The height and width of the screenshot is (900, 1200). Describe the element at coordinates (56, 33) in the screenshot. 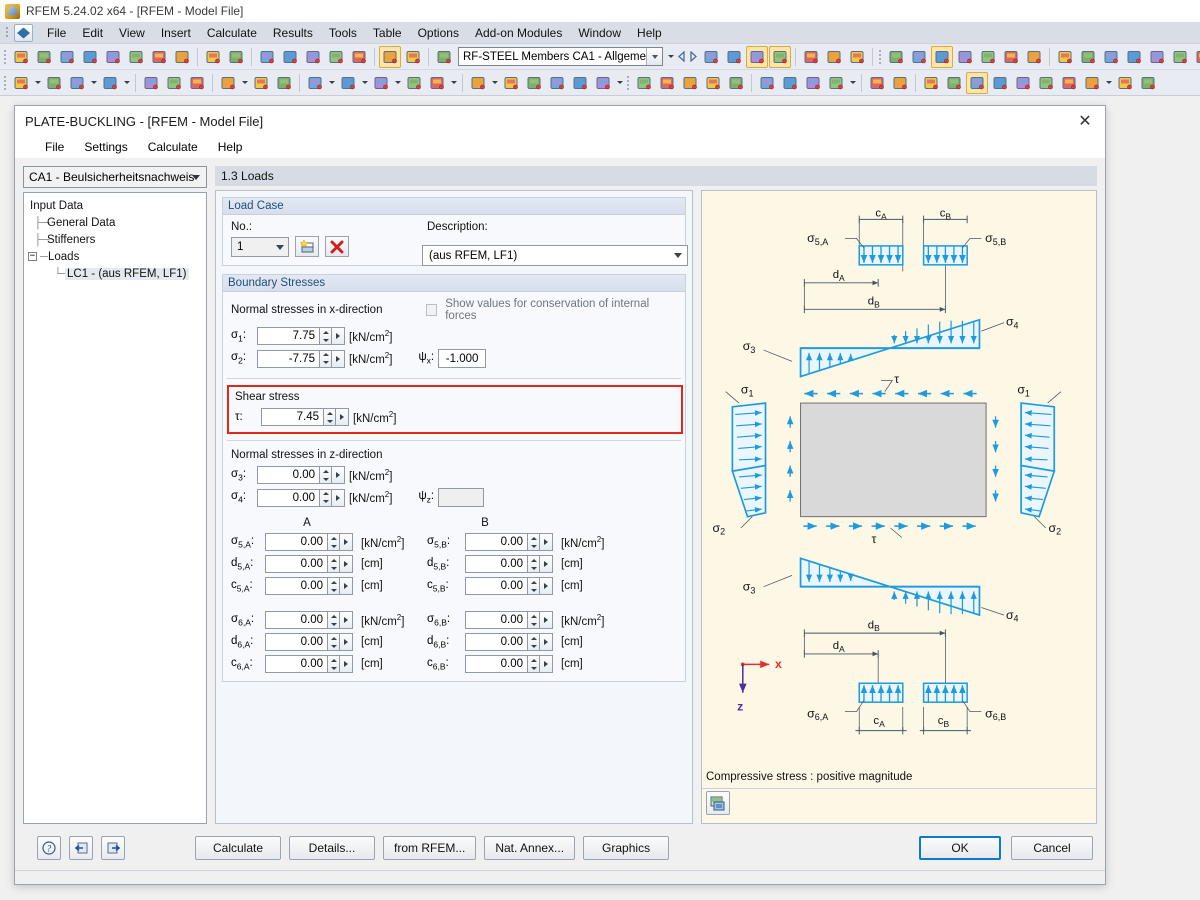

I see `menu-file: File` at that location.